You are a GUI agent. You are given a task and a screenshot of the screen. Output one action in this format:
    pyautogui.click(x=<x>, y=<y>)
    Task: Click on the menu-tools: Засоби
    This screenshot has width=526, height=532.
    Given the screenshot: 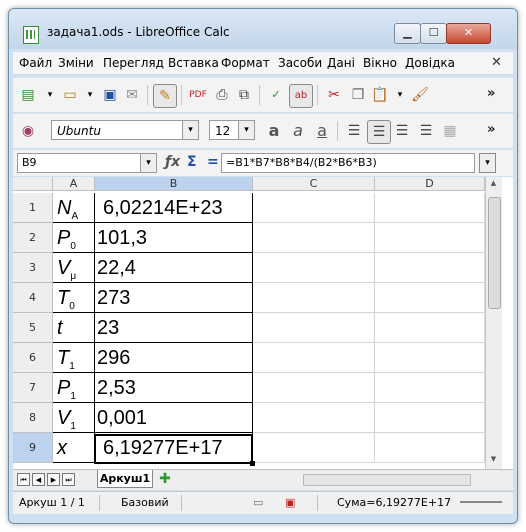 What is the action you would take?
    pyautogui.click(x=300, y=63)
    